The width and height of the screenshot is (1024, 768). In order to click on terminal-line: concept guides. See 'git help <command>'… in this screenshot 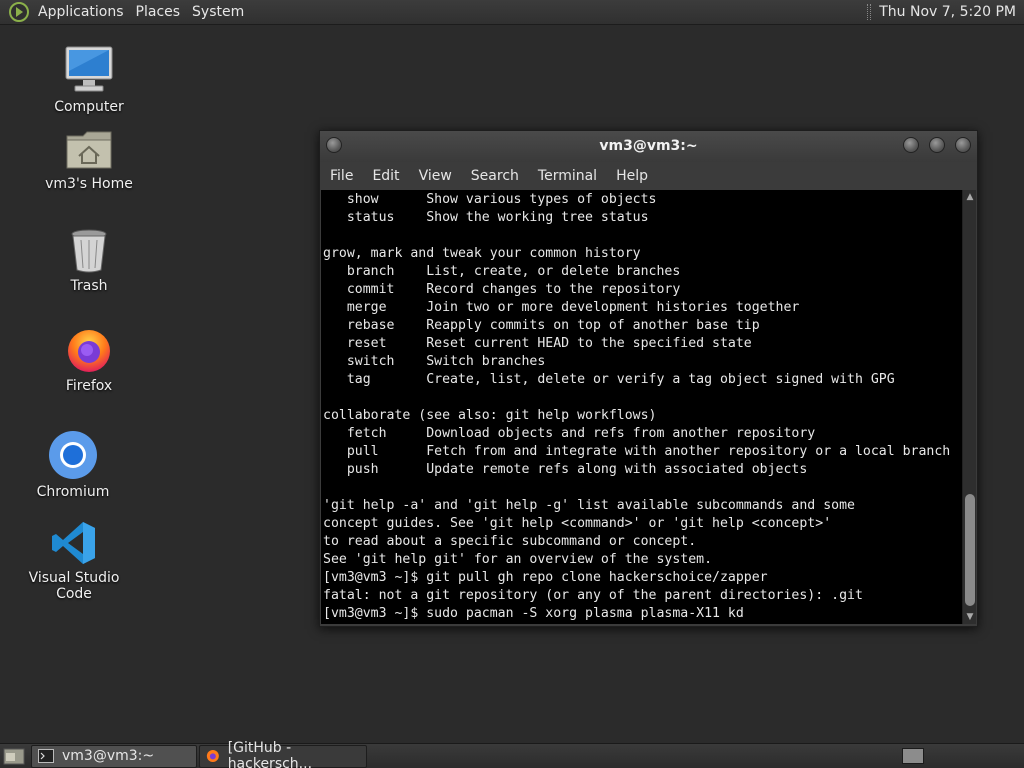, I will do `click(577, 523)`.